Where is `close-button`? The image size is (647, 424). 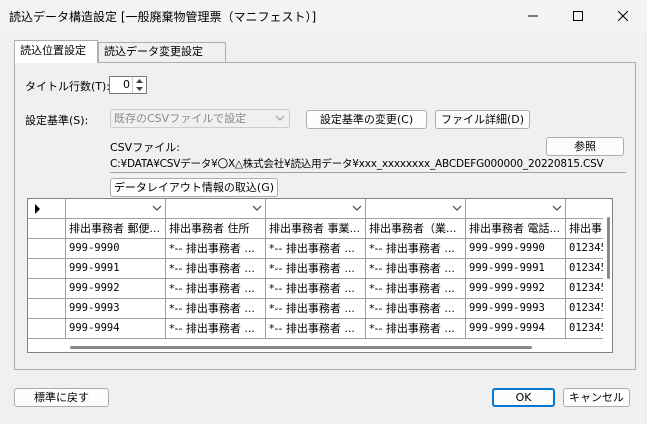
close-button is located at coordinates (623, 15).